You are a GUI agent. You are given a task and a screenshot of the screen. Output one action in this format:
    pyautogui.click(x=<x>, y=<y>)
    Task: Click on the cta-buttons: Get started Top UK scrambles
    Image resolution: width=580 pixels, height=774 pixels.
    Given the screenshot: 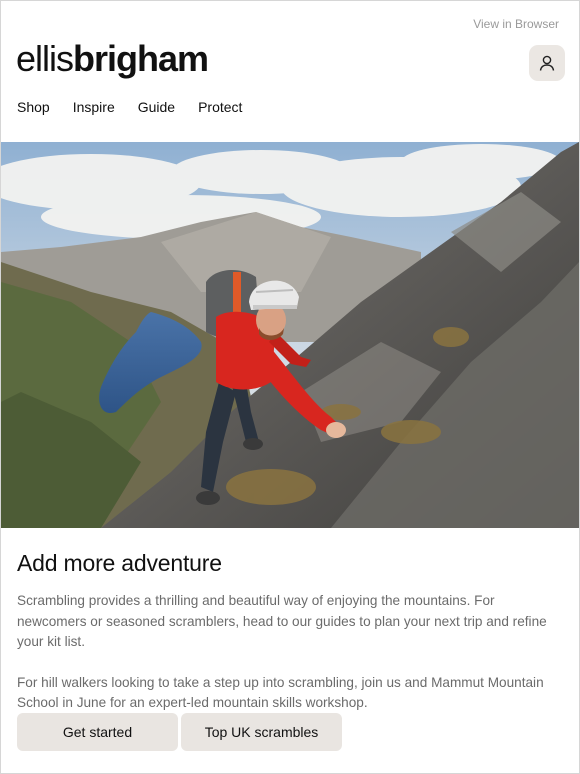 What is the action you would take?
    pyautogui.click(x=179, y=732)
    